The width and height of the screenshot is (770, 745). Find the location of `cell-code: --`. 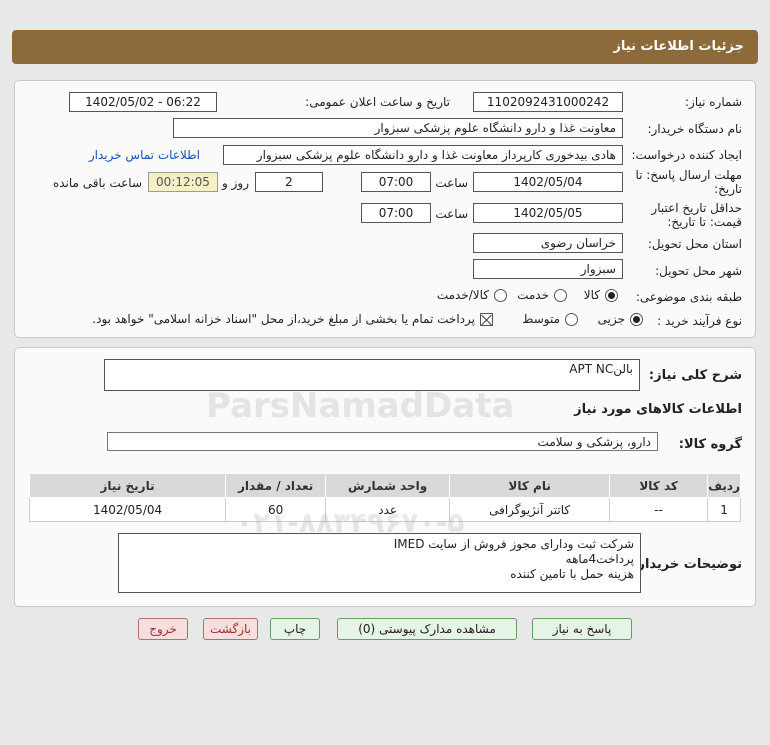

cell-code: -- is located at coordinates (659, 509).